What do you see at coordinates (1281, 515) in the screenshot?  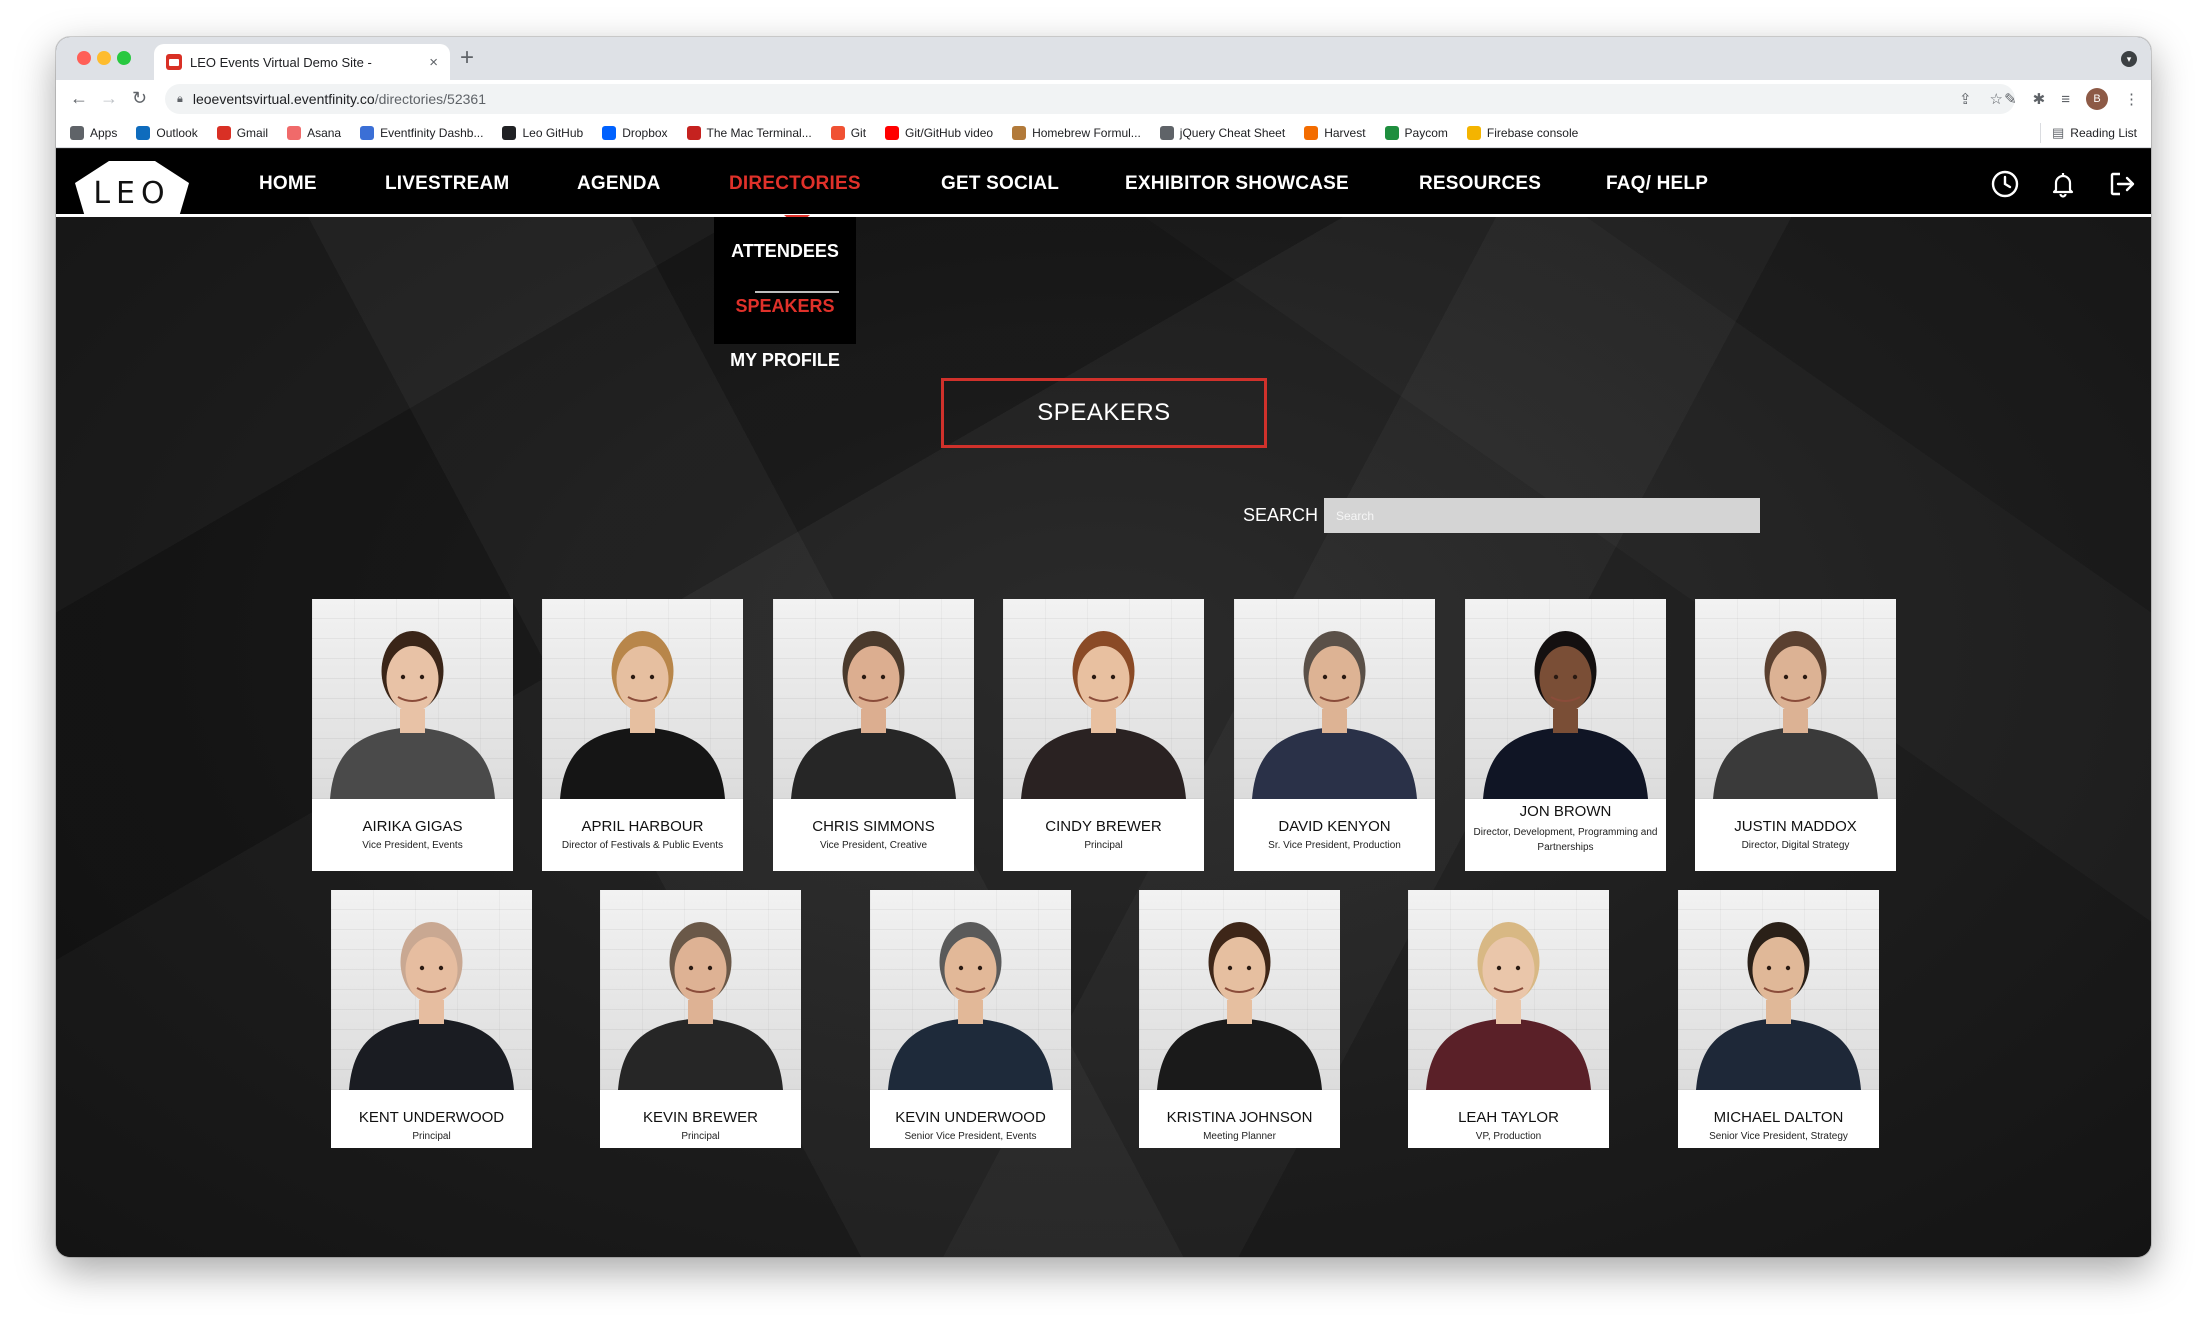 I see `search-label: SEARCH` at bounding box center [1281, 515].